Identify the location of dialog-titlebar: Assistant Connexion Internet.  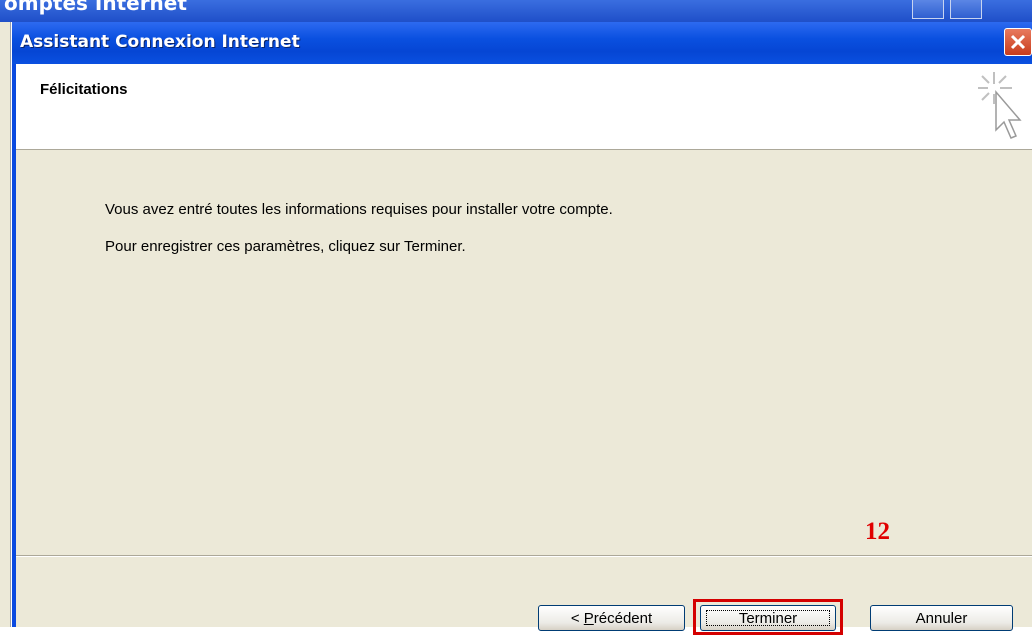
(522, 43).